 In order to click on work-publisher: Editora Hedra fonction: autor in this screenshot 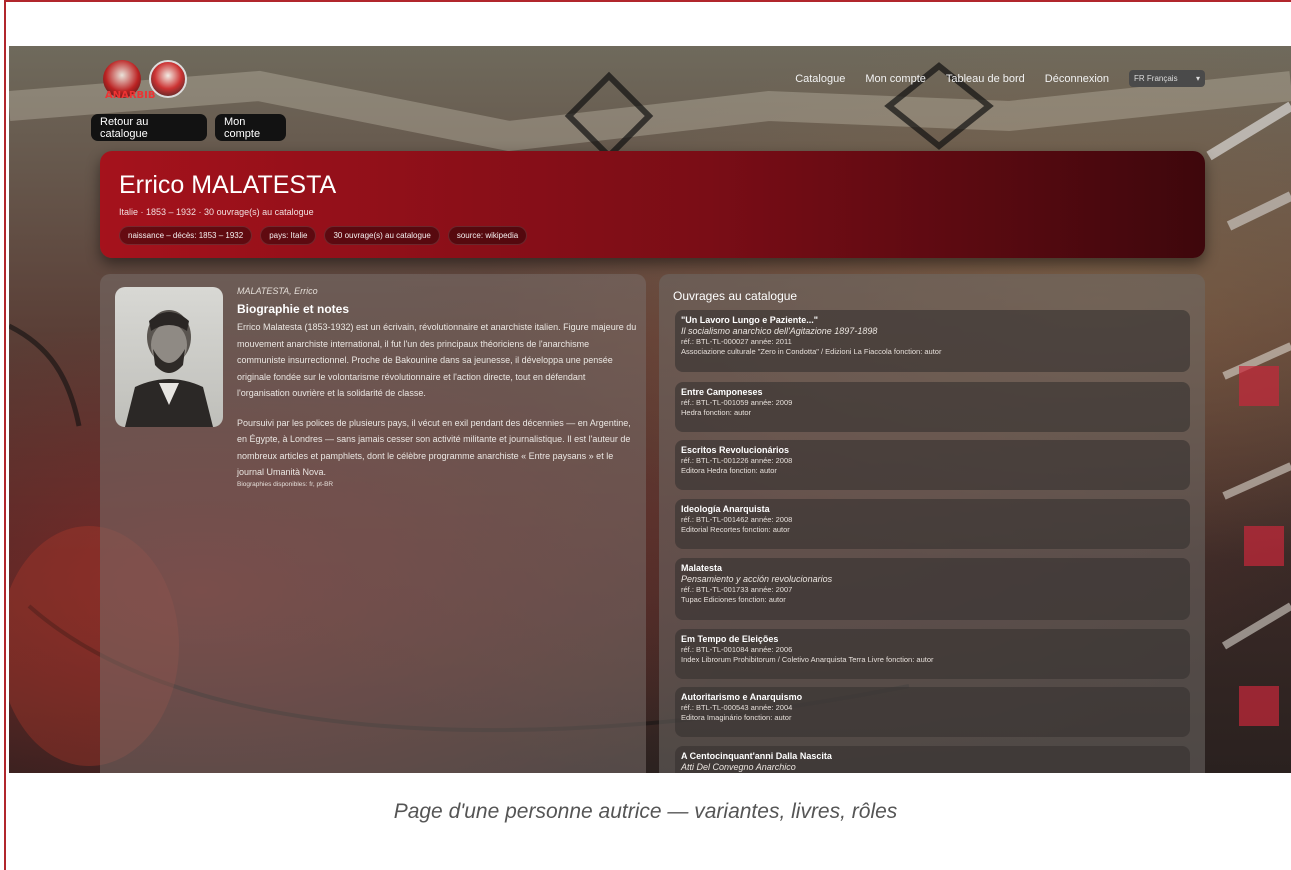, I will do `click(729, 470)`.